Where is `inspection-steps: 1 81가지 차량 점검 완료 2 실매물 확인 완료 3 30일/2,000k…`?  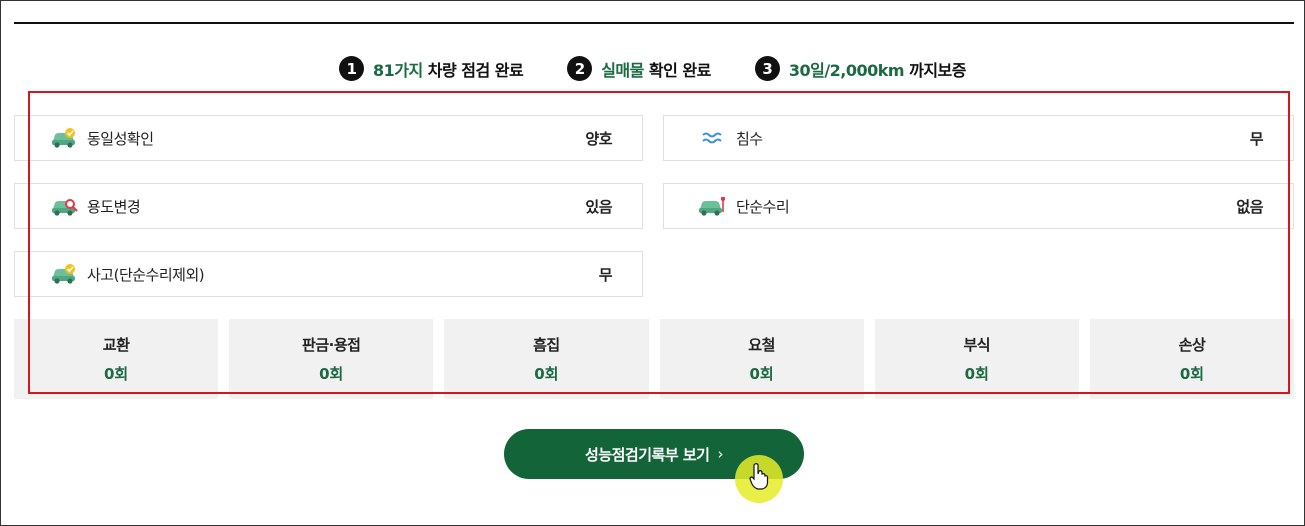 inspection-steps: 1 81가지 차량 점검 완료 2 실매물 확인 완료 3 30일/2,000k… is located at coordinates (652, 68).